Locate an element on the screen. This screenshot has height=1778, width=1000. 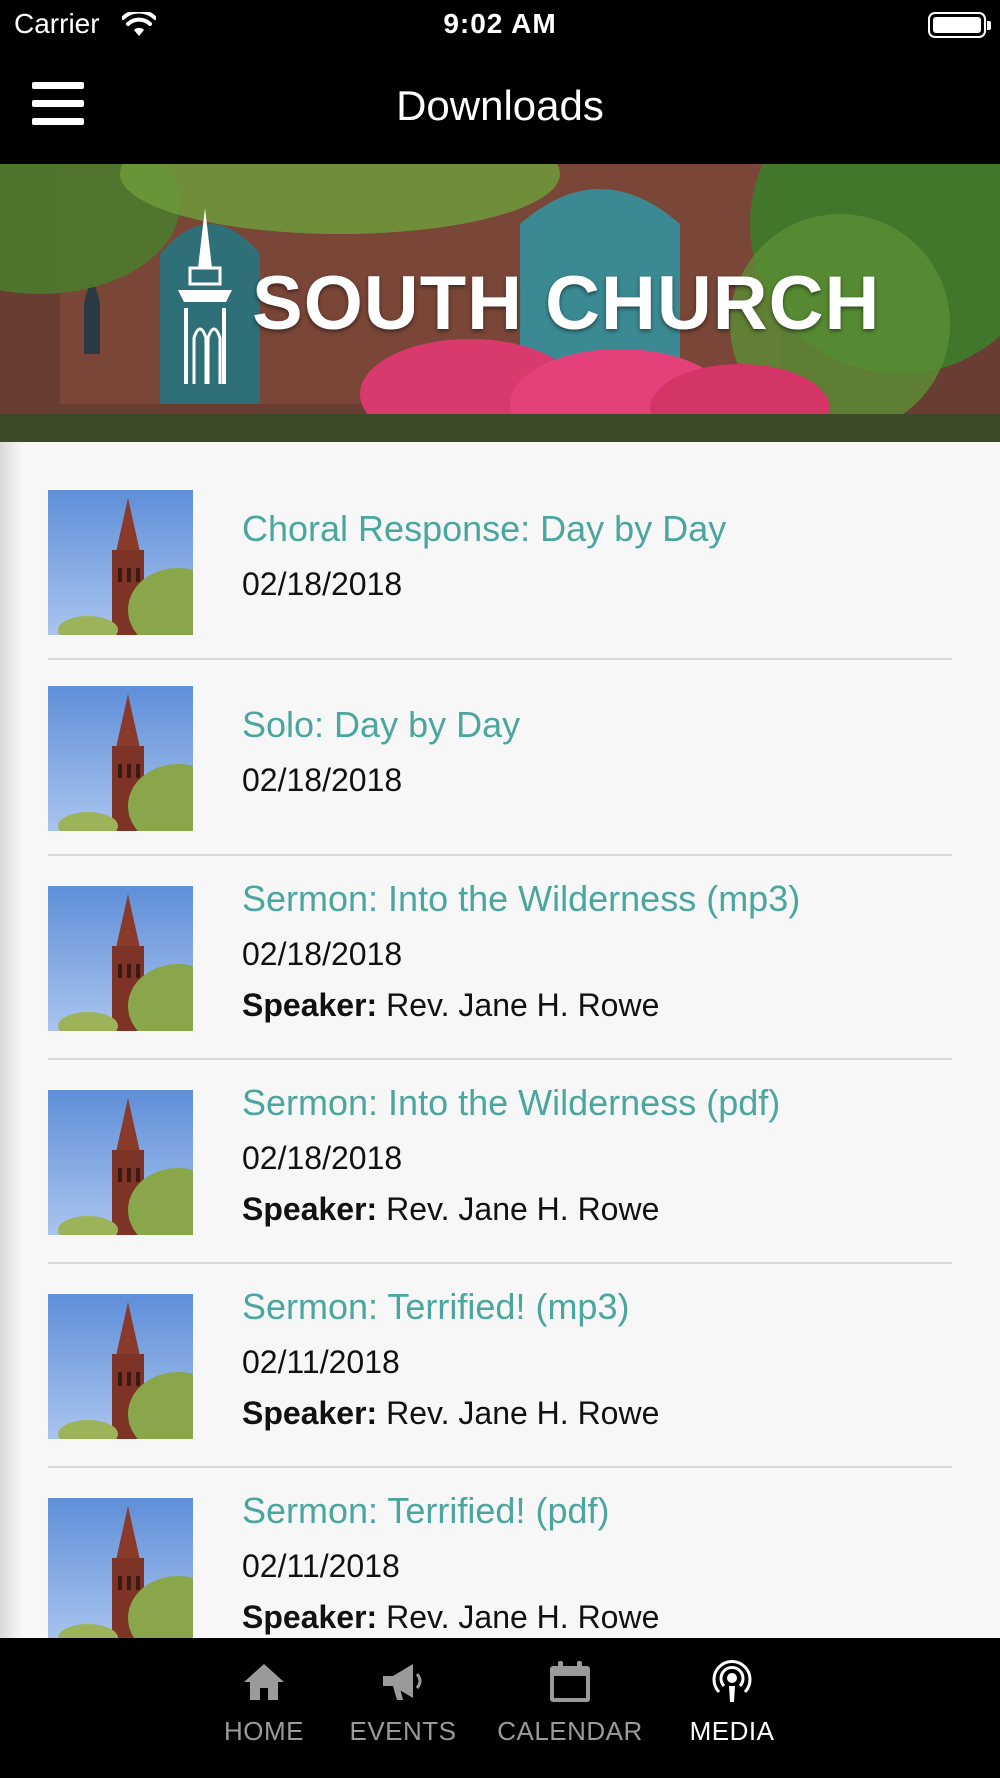
item-title: Sermon: Terrified! (pdf) is located at coordinates (425, 1511).